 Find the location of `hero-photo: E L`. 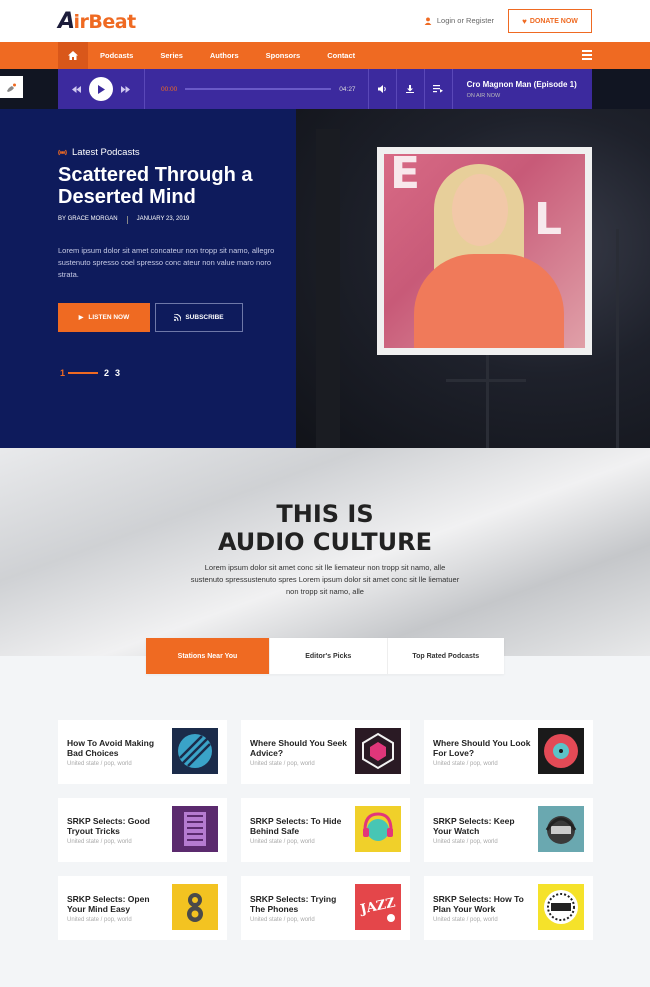

hero-photo: E L is located at coordinates (484, 251).